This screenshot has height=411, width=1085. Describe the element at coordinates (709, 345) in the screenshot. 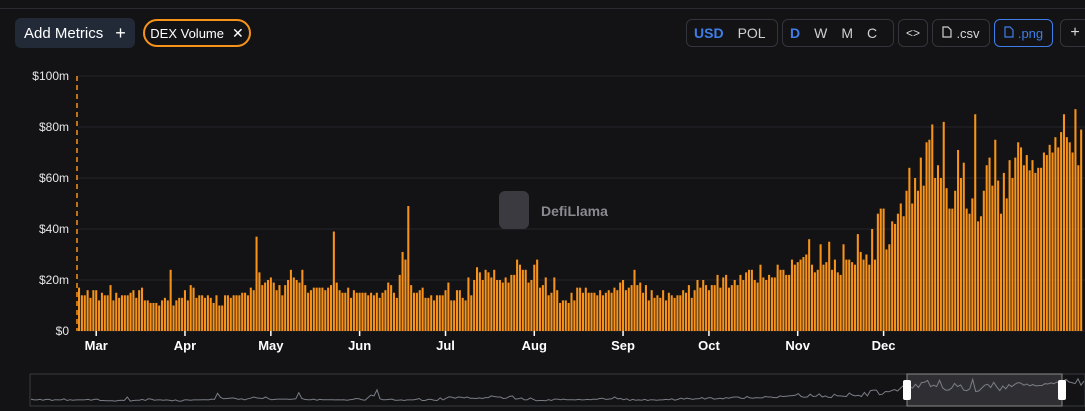

I see `x-tick-label: Oct` at that location.